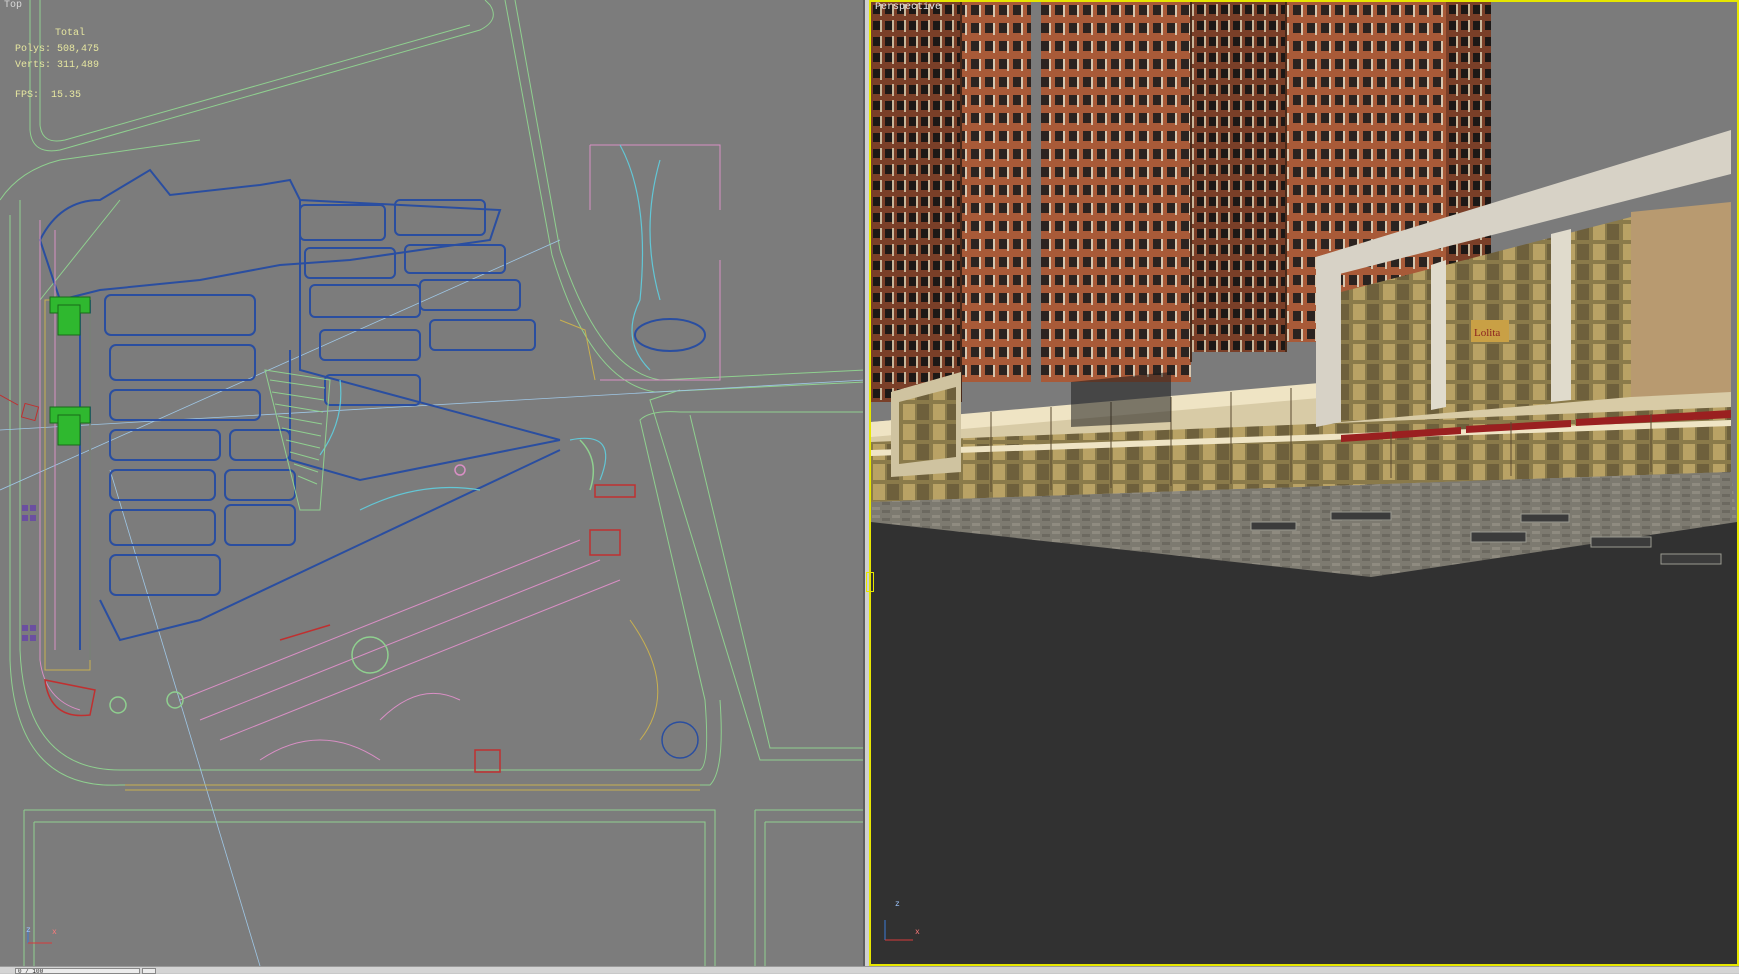 This screenshot has width=1739, height=974. Describe the element at coordinates (13, 5) in the screenshot. I see `viewport-label: Top` at that location.